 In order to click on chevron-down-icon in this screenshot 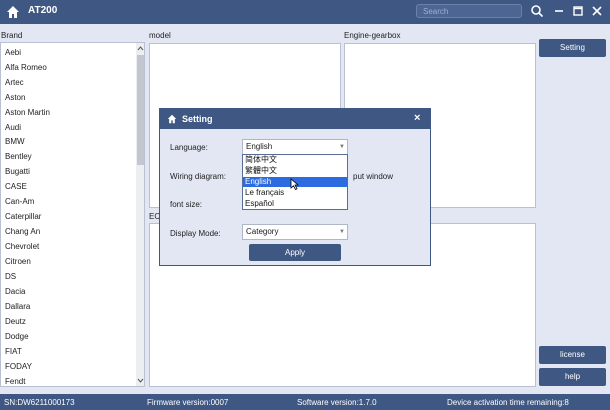, I will do `click(140, 381)`.